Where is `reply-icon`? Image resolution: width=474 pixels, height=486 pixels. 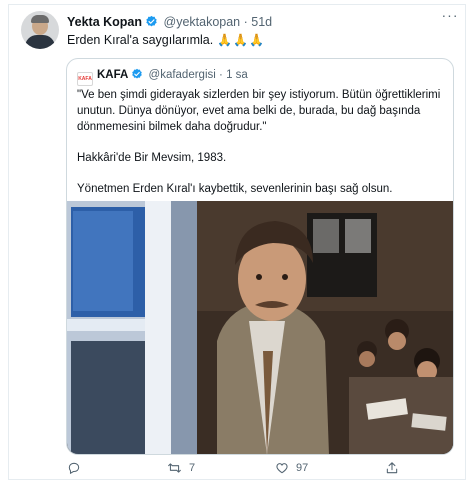
reply-icon is located at coordinates (74, 468).